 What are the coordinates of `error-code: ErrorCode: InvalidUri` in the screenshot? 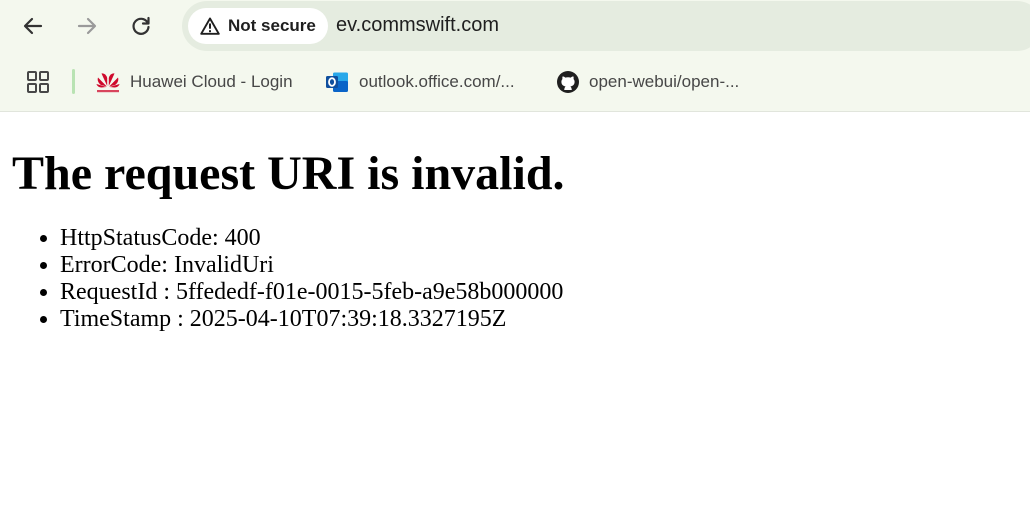 It's located at (545, 265).